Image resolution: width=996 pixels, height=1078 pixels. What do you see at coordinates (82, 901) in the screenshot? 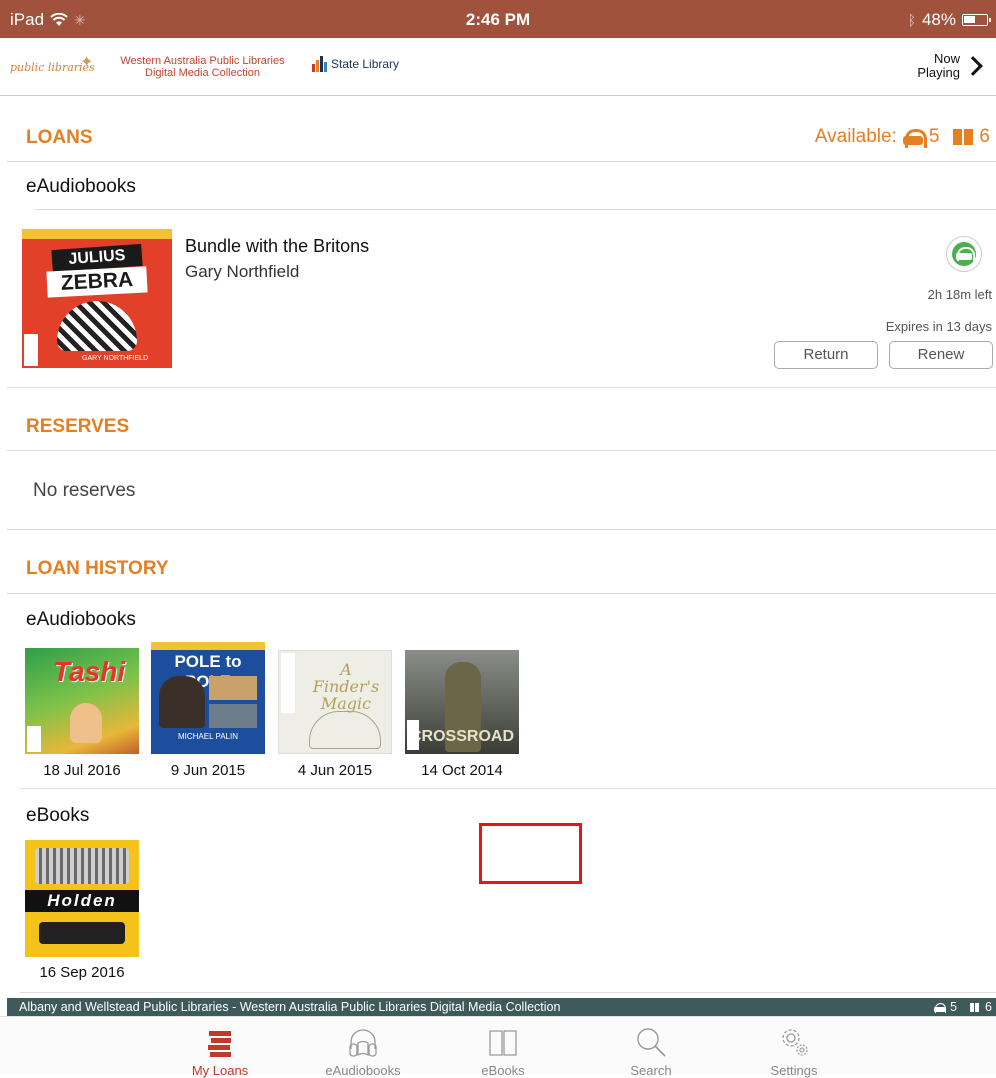
I see `cover-title: Holden` at bounding box center [82, 901].